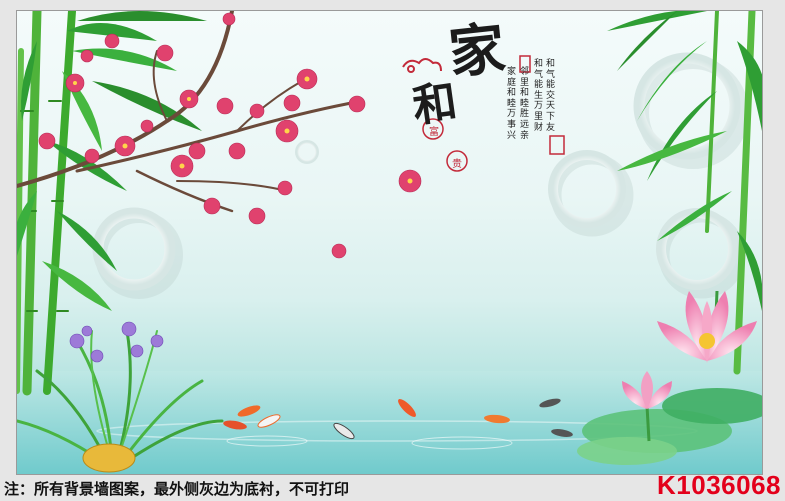 Image resolution: width=785 pixels, height=501 pixels. What do you see at coordinates (524, 104) in the screenshot?
I see `poem-column-3: 邻里和睦胜远亲` at bounding box center [524, 104].